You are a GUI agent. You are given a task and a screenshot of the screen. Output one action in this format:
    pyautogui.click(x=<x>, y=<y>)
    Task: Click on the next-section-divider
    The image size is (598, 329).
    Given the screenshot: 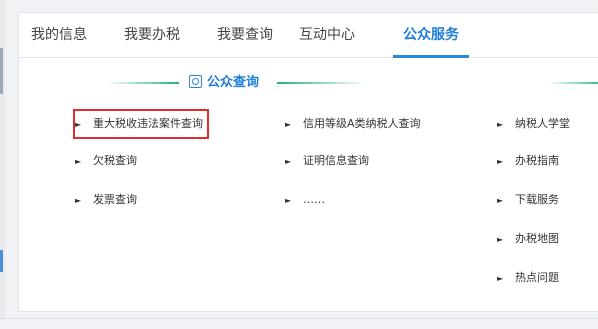 What is the action you would take?
    pyautogui.click(x=572, y=83)
    